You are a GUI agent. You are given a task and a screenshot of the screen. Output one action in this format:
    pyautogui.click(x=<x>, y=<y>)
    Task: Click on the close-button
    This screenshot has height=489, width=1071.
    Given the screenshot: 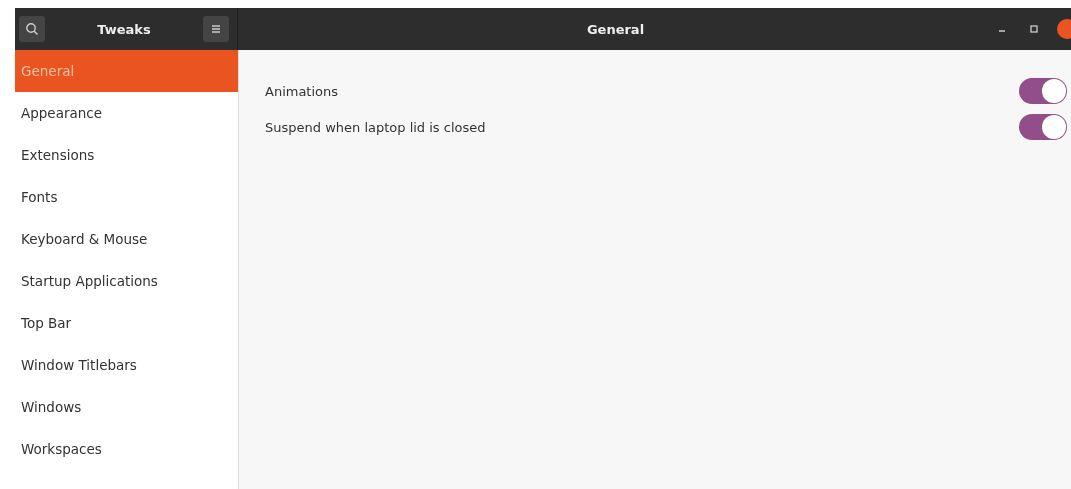 What is the action you would take?
    pyautogui.click(x=1064, y=29)
    